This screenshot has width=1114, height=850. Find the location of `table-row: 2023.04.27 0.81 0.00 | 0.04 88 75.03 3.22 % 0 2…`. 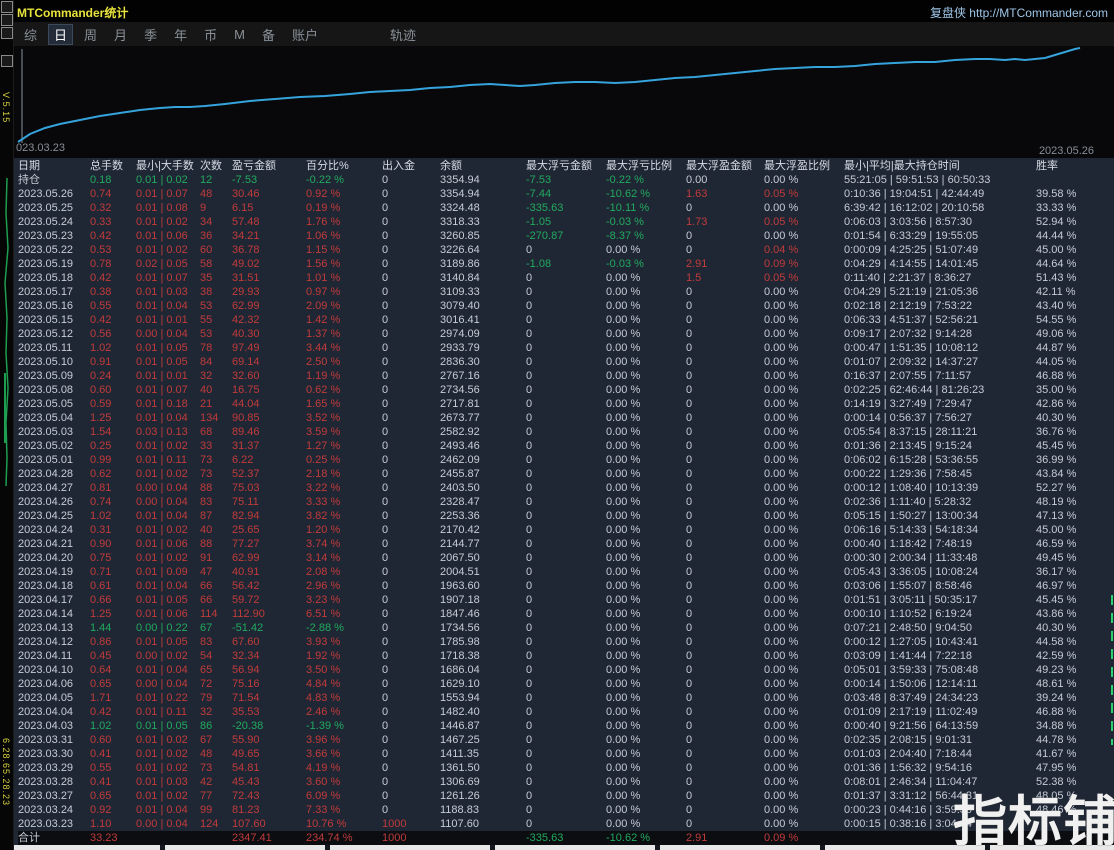

table-row: 2023.04.27 0.81 0.00 | 0.04 88 75.03 3.22 % 0 2… is located at coordinates (566, 488).